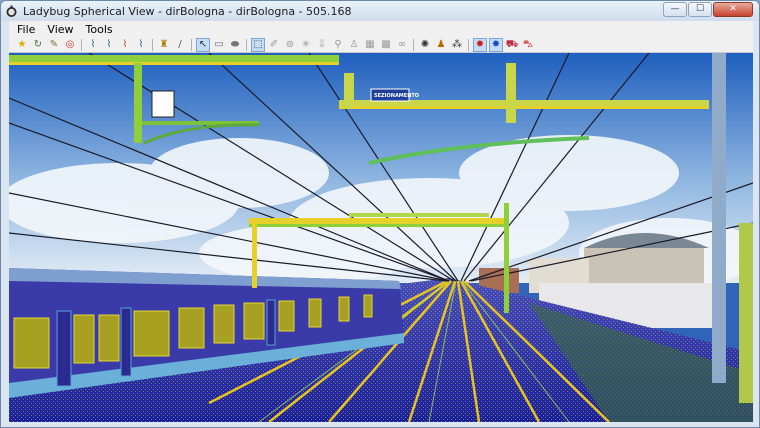  I want to click on sign-label: SEZIONAMENTO, so click(396, 96).